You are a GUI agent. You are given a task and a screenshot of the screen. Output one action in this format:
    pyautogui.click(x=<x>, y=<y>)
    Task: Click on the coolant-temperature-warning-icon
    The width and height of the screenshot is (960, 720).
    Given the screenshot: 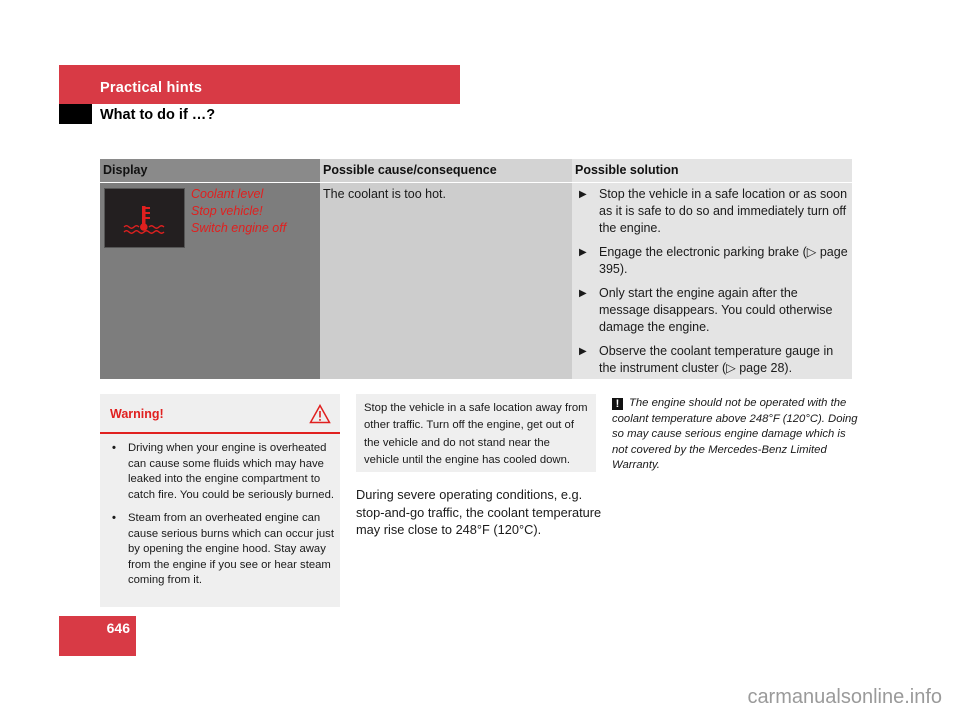 What is the action you would take?
    pyautogui.click(x=144, y=218)
    